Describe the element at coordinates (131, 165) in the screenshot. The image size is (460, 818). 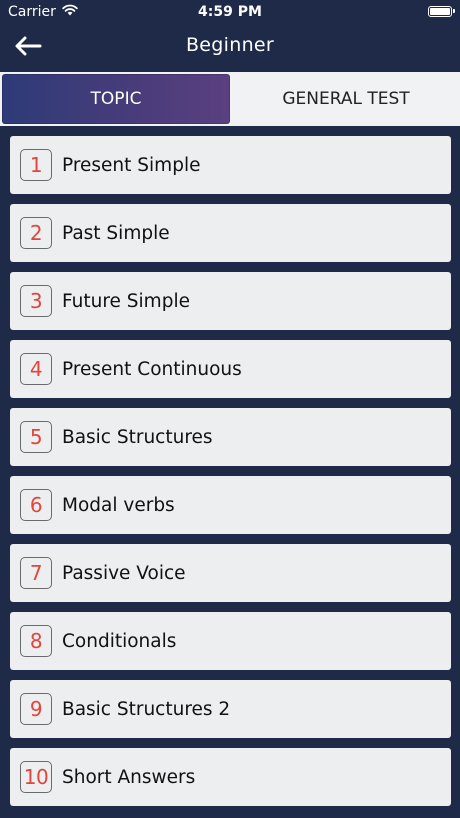
I see `topic-label: Present Simple` at that location.